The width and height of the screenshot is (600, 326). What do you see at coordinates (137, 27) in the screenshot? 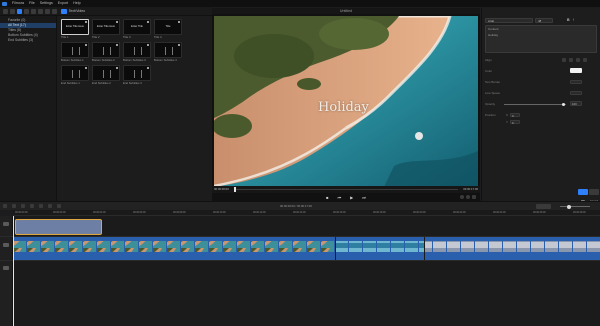
I see `template-title-3: Enter Title` at bounding box center [137, 27].